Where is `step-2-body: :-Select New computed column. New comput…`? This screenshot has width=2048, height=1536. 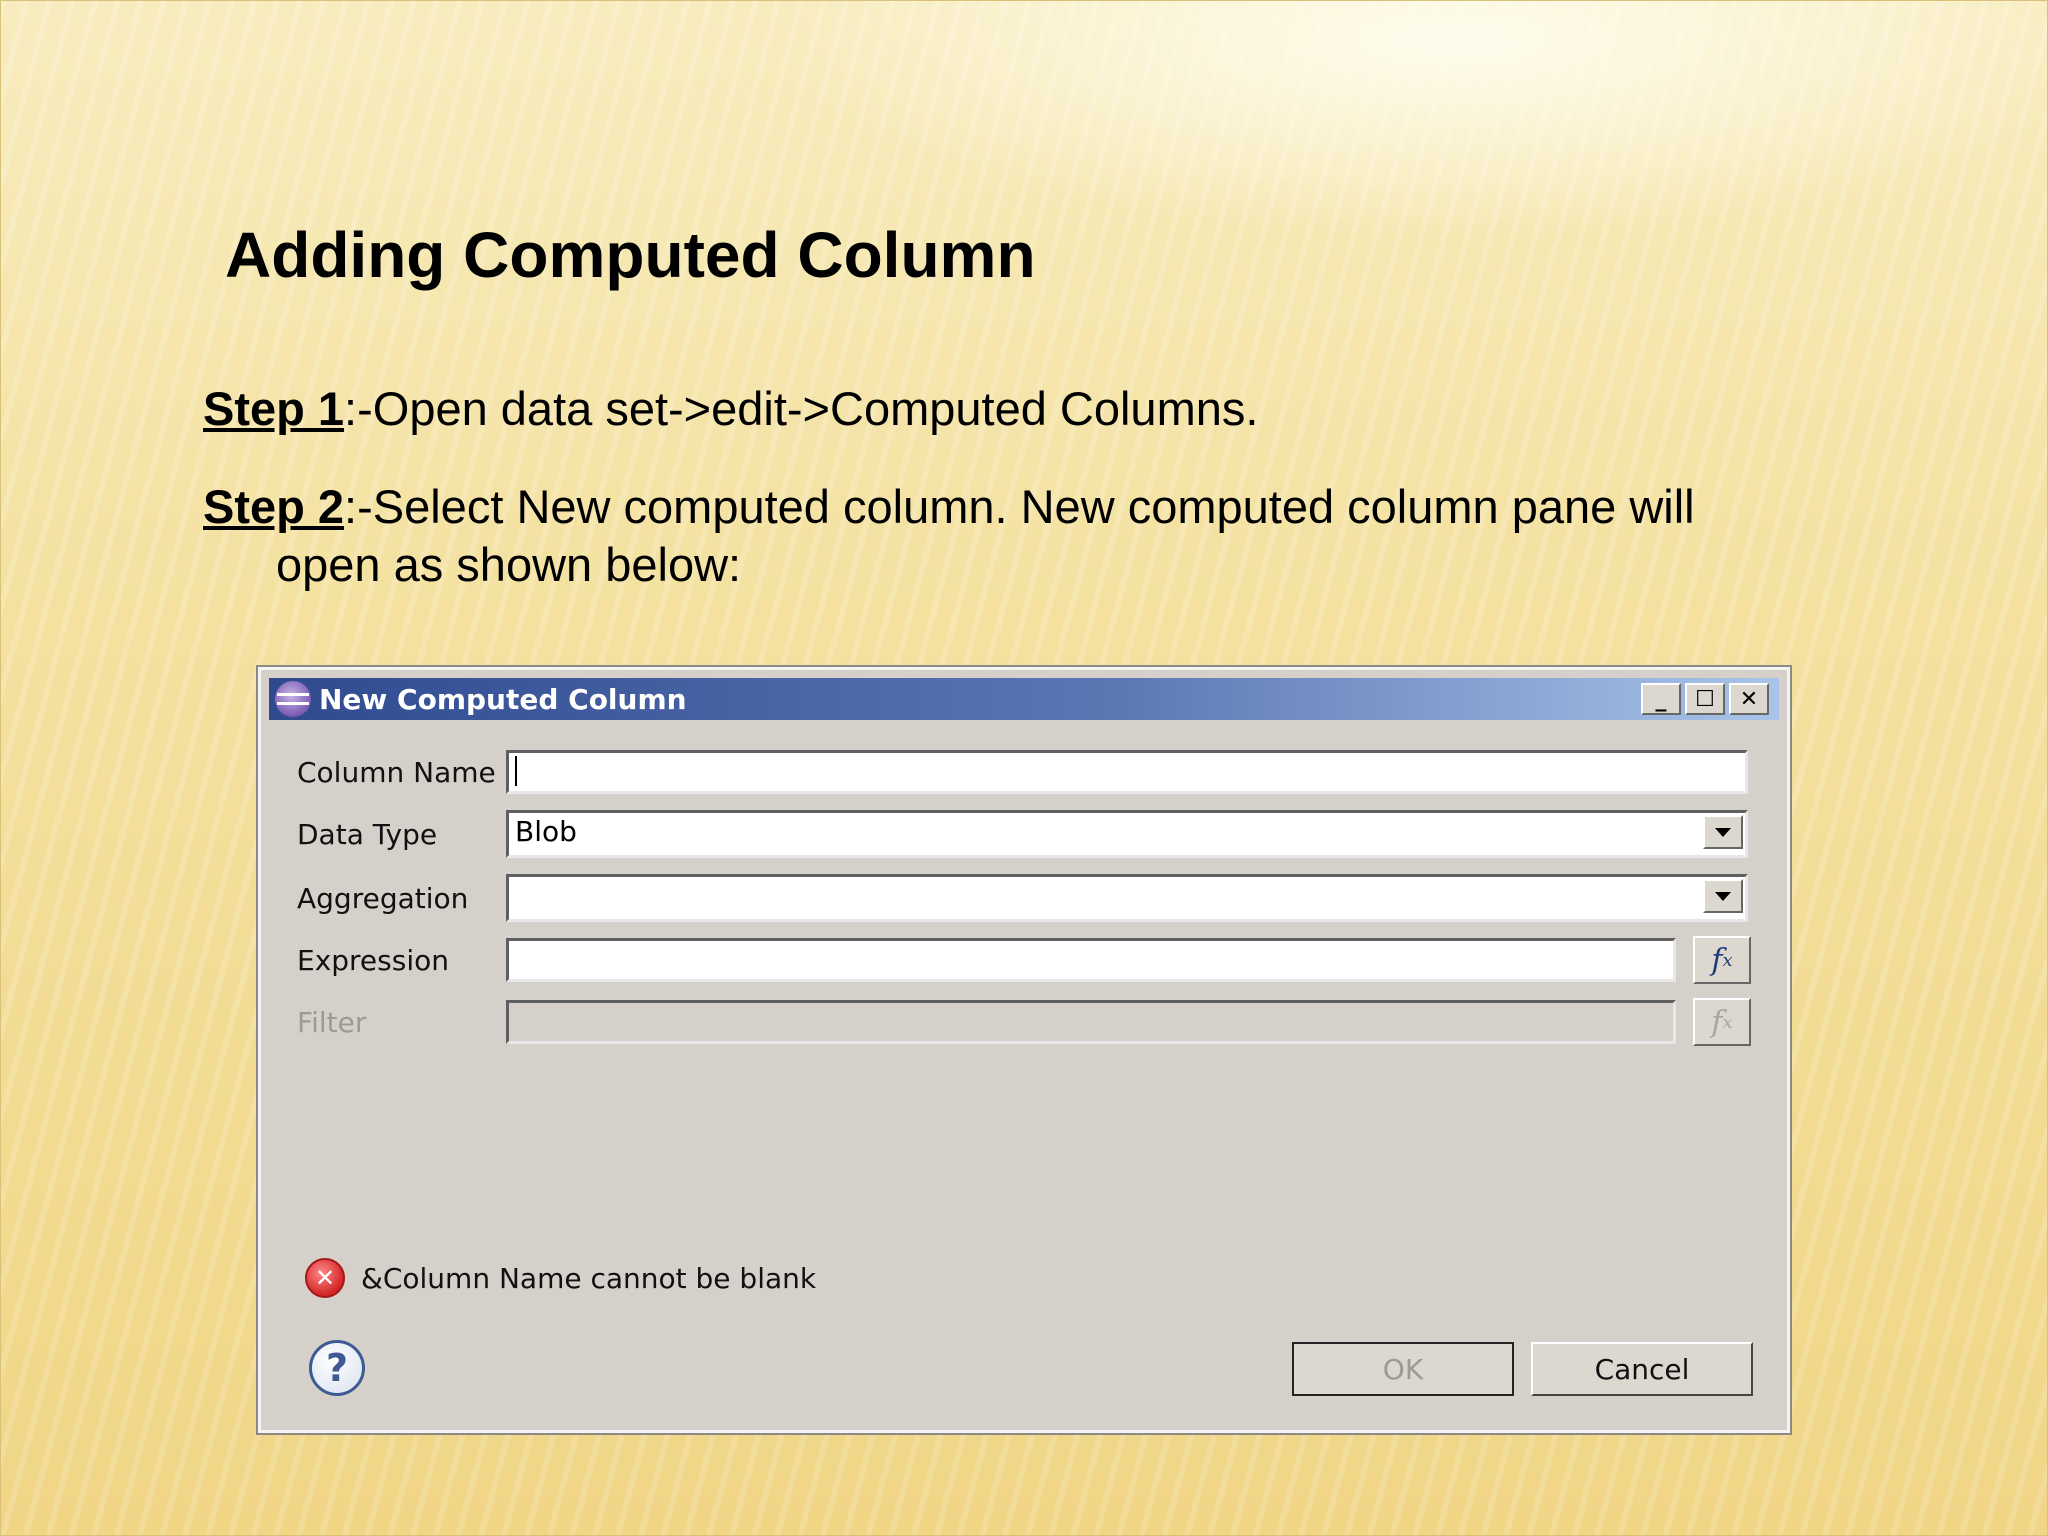
step-2-body: :-Select New computed column. New comput… is located at coordinates (1019, 506).